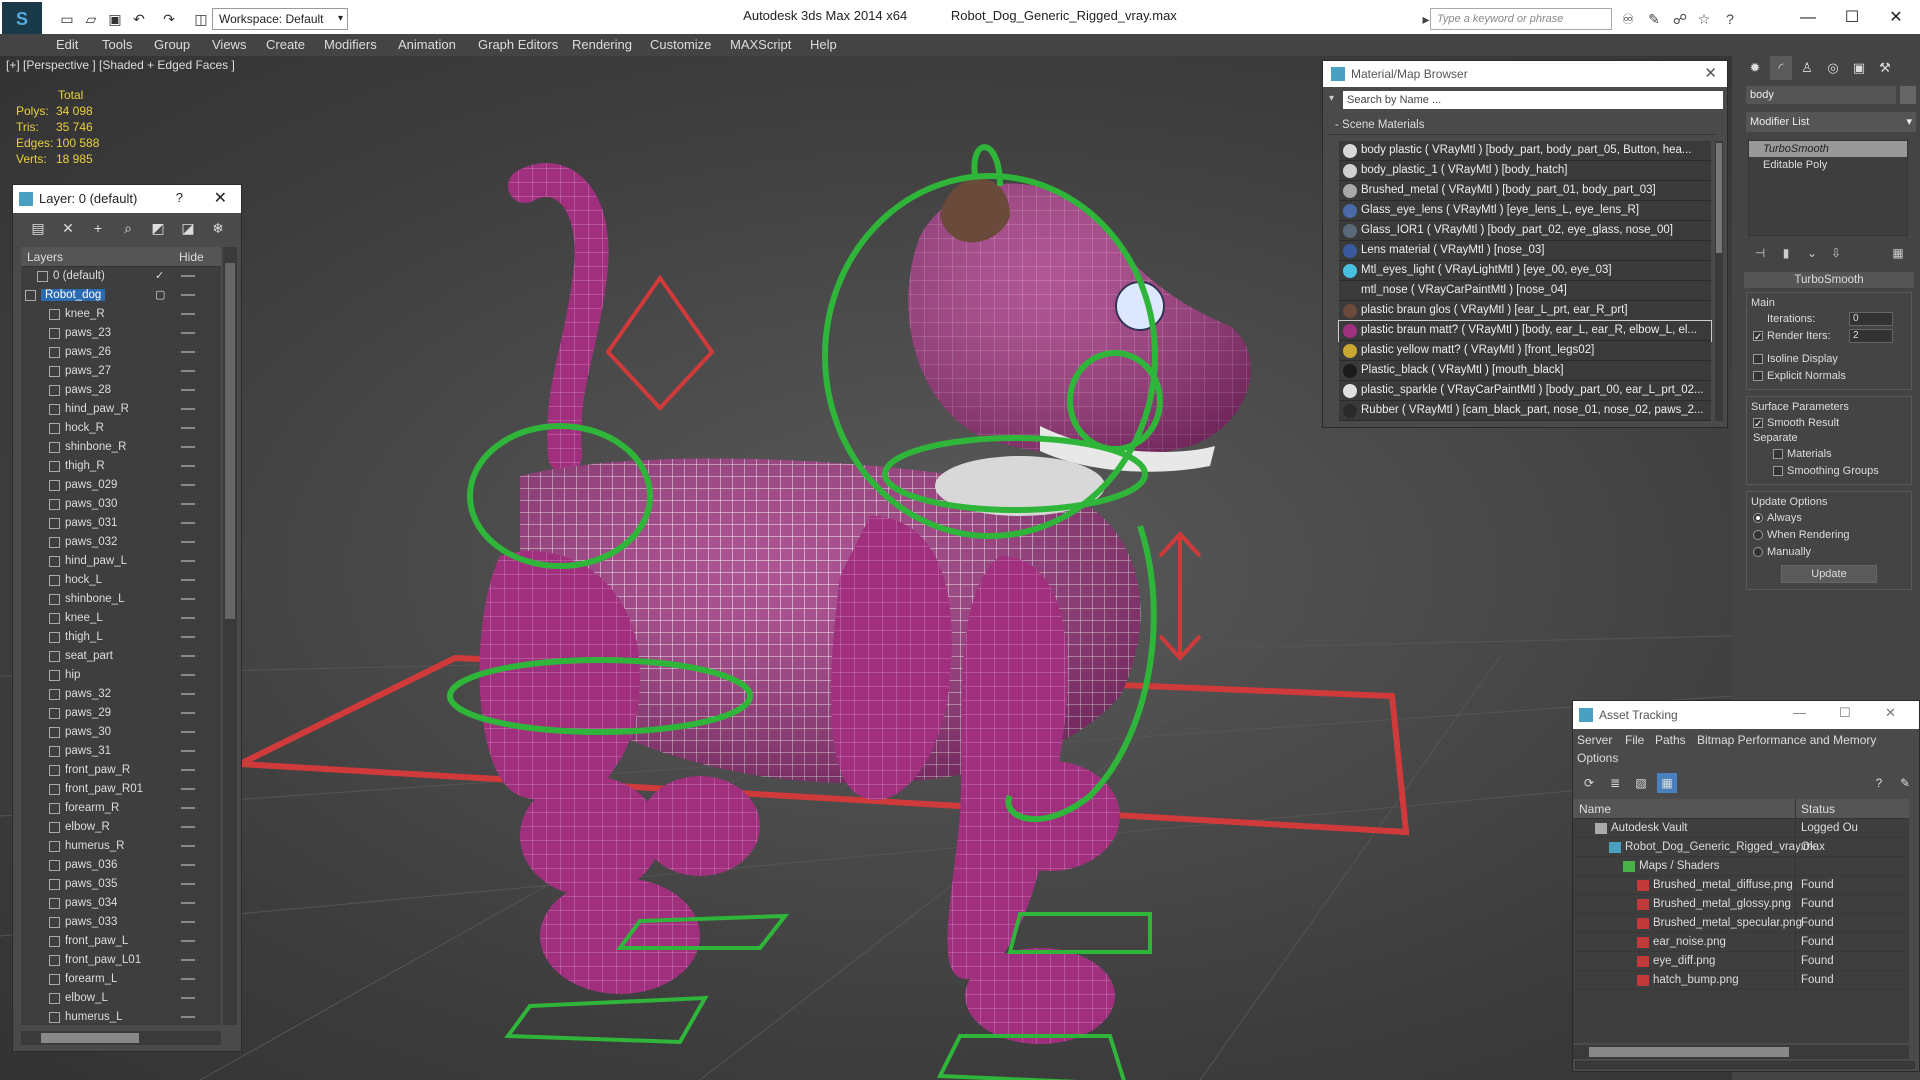 The image size is (1920, 1080). What do you see at coordinates (127, 199) in the screenshot?
I see `layer-panel-titlebar: Layer: 0 (default) ? ✕` at bounding box center [127, 199].